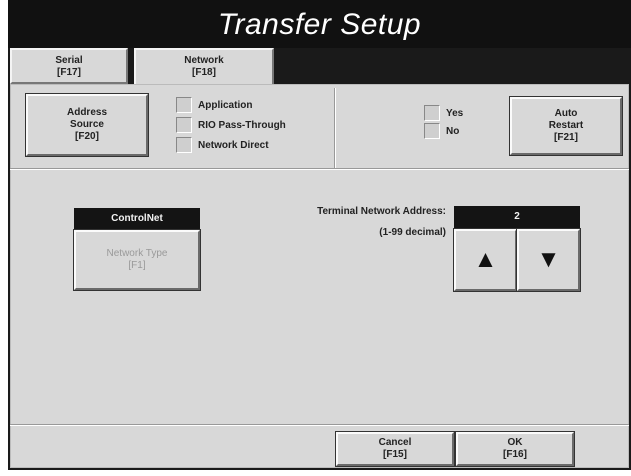  I want to click on option-network-direct-indicator, so click(184, 145).